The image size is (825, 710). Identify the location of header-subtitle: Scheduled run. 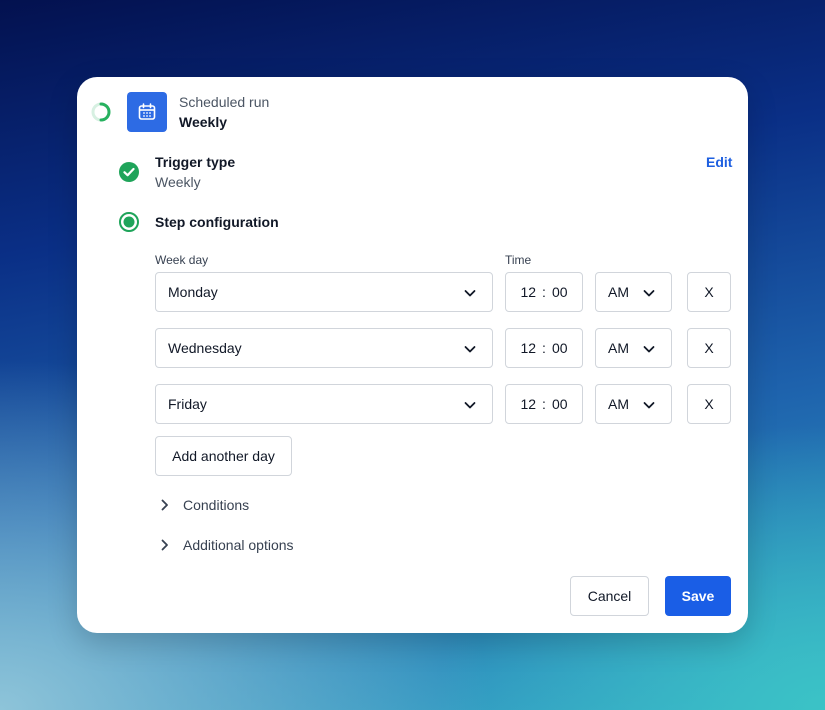
(224, 102).